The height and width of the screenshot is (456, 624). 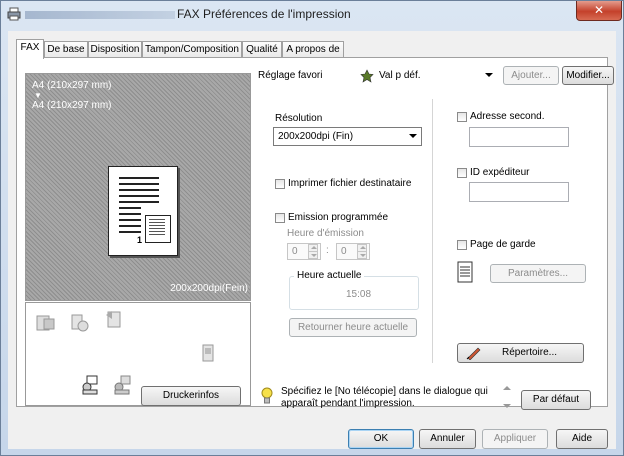 What do you see at coordinates (447, 439) in the screenshot?
I see `cancel-button: Annuler` at bounding box center [447, 439].